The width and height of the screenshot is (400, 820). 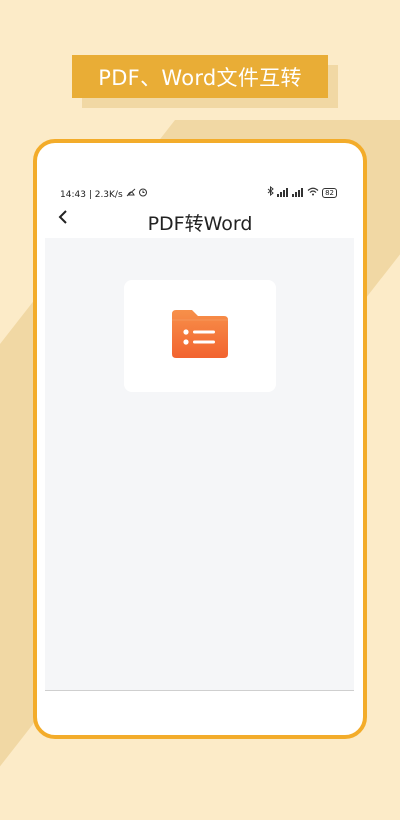 What do you see at coordinates (132, 194) in the screenshot?
I see `silent-icon` at bounding box center [132, 194].